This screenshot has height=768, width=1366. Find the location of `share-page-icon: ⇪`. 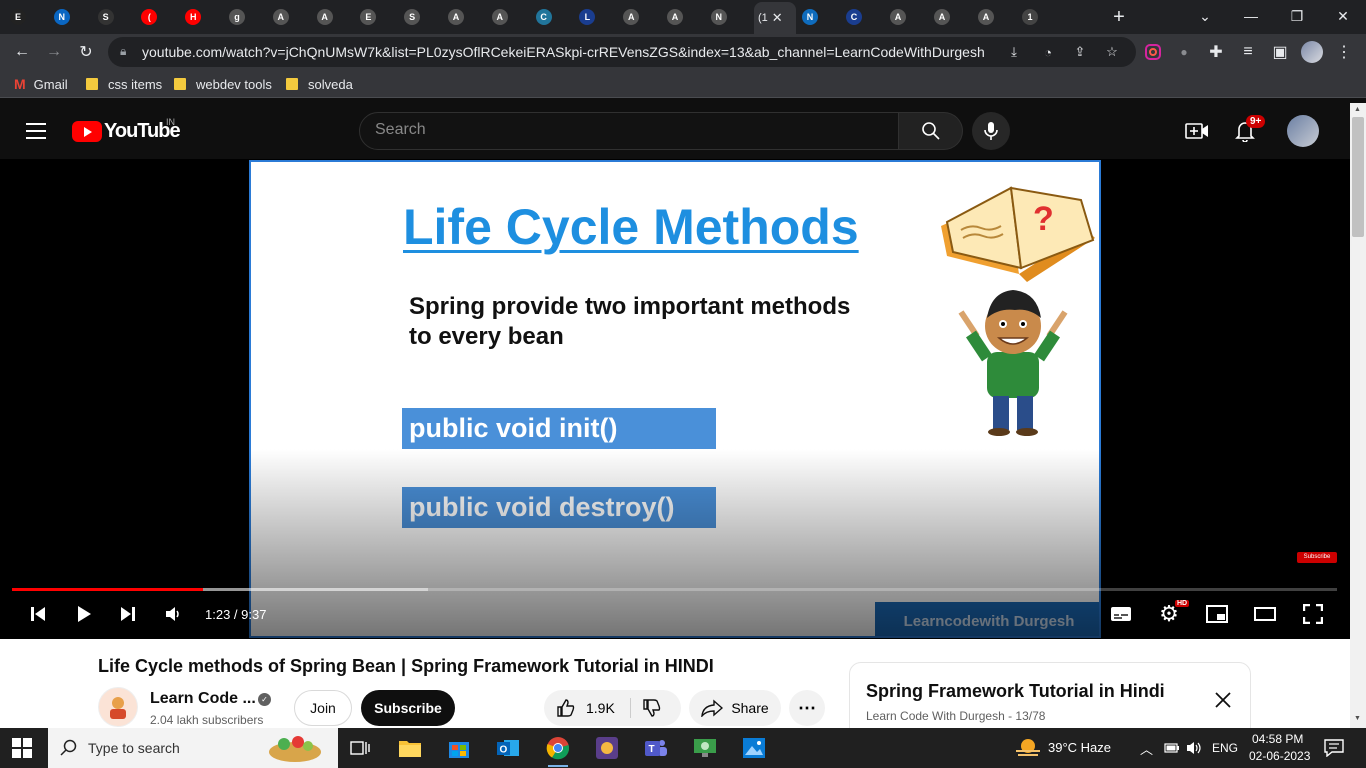

share-page-icon: ⇪ is located at coordinates (1080, 52).